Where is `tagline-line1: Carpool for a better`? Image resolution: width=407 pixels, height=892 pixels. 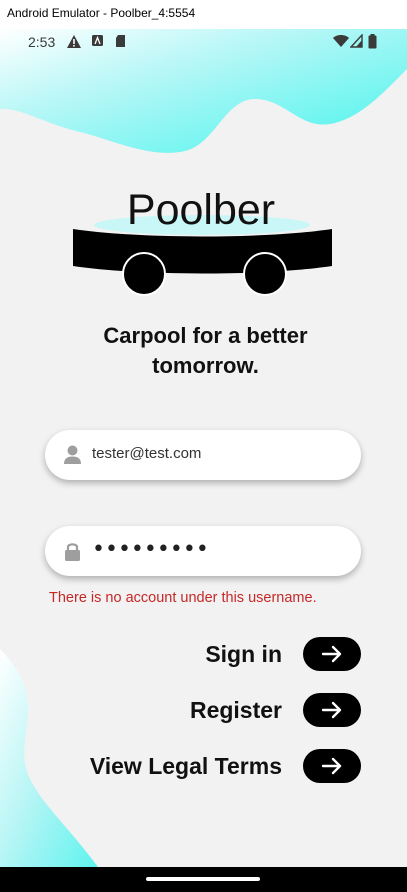
tagline-line1: Carpool for a better is located at coordinates (205, 335).